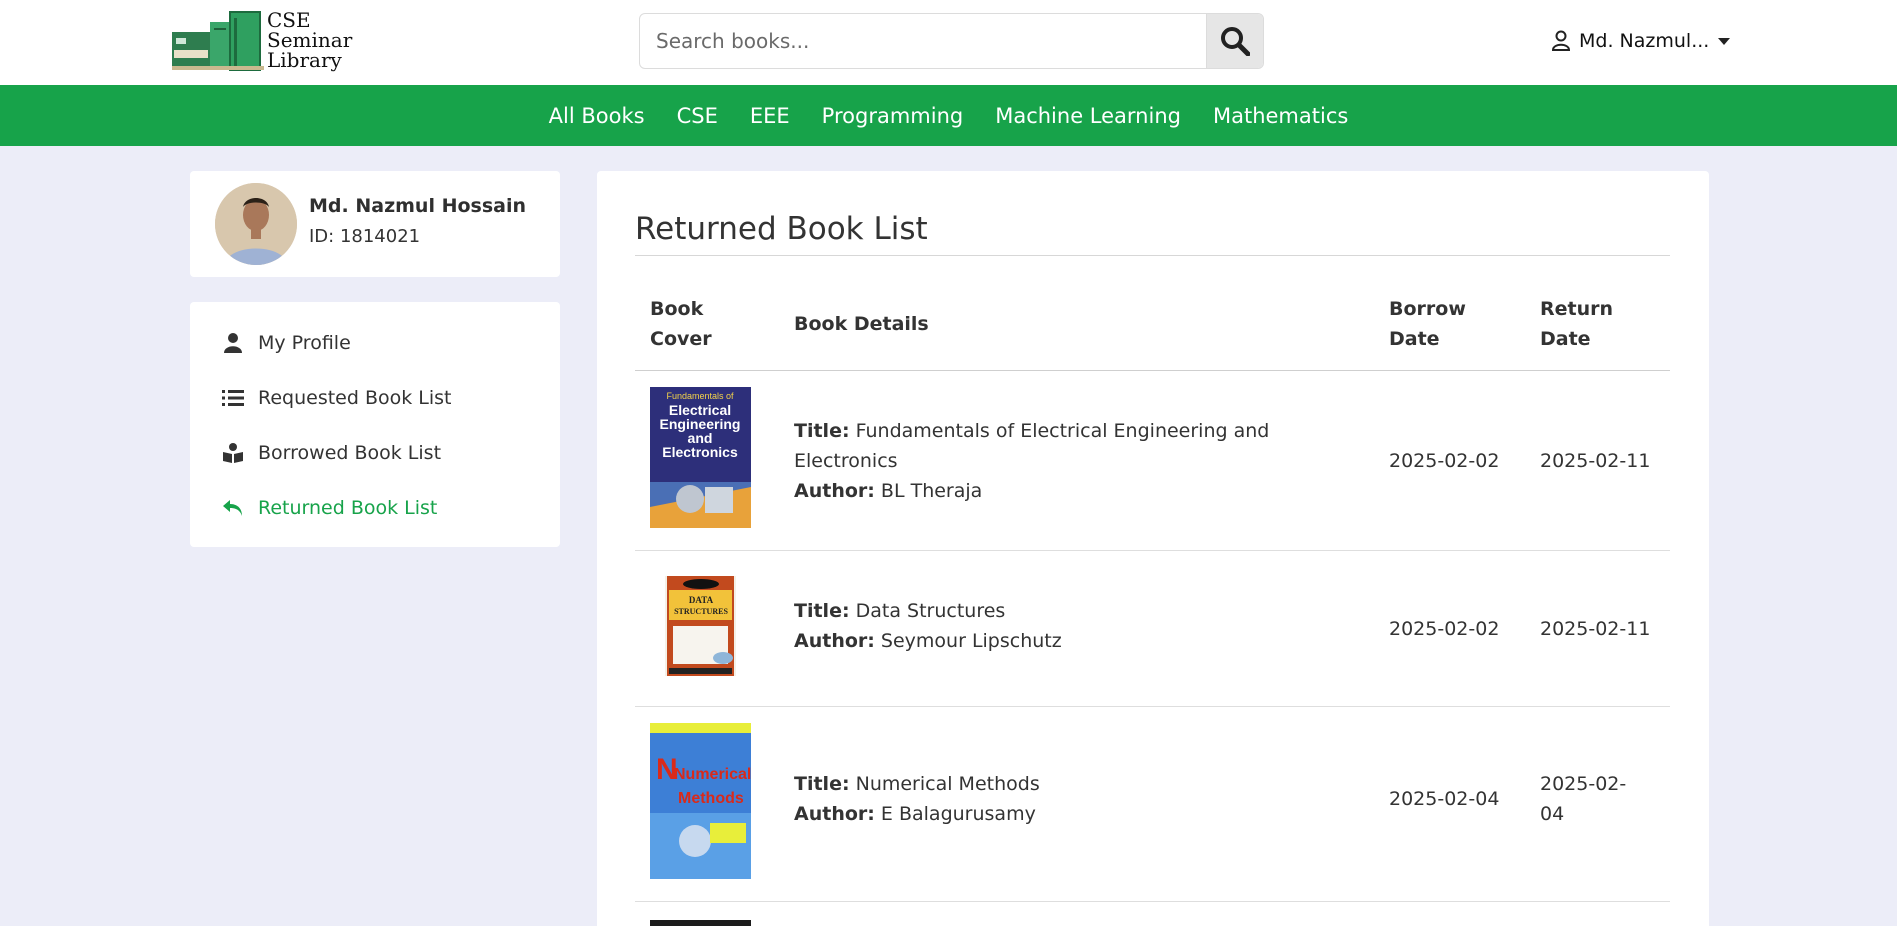 The image size is (1897, 926). I want to click on search-bar, so click(951, 41).